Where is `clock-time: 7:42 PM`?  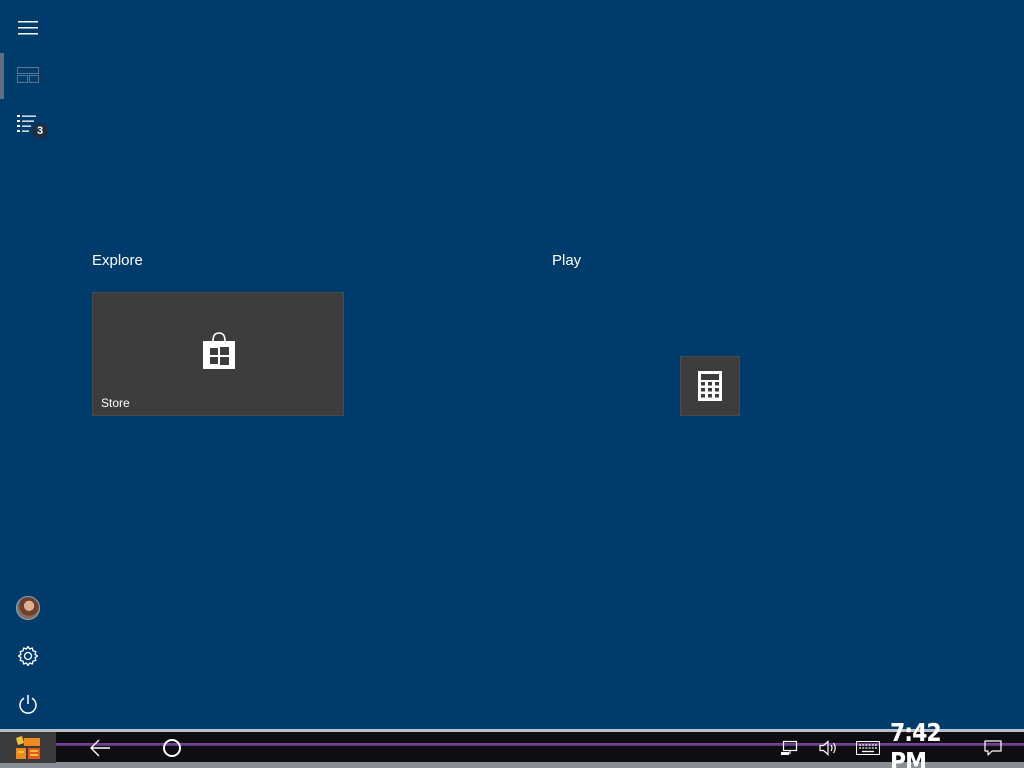
clock-time: 7:42 PM is located at coordinates (916, 743).